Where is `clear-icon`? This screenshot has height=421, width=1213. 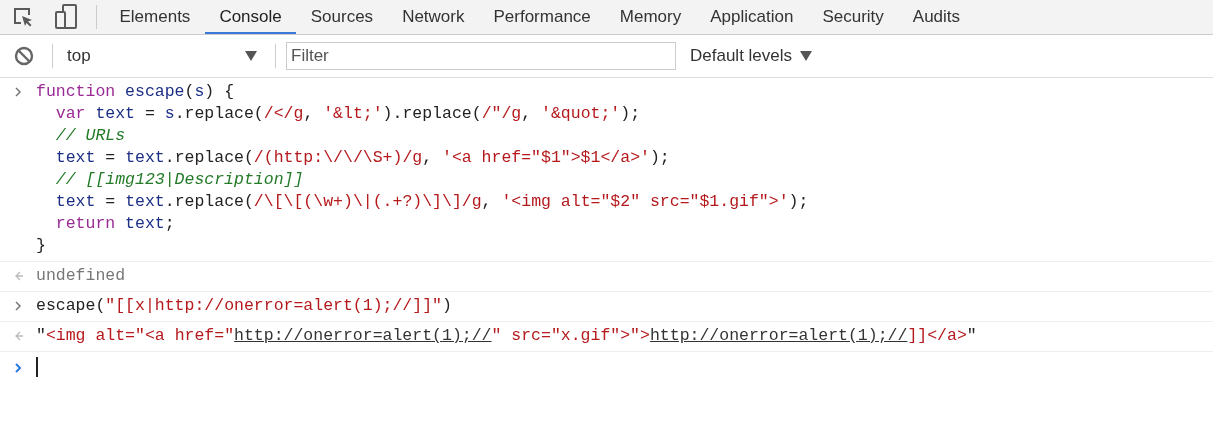
clear-icon is located at coordinates (24, 56).